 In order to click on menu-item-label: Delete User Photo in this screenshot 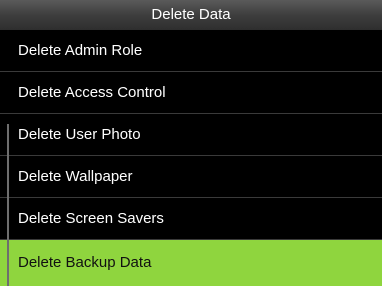, I will do `click(79, 134)`.